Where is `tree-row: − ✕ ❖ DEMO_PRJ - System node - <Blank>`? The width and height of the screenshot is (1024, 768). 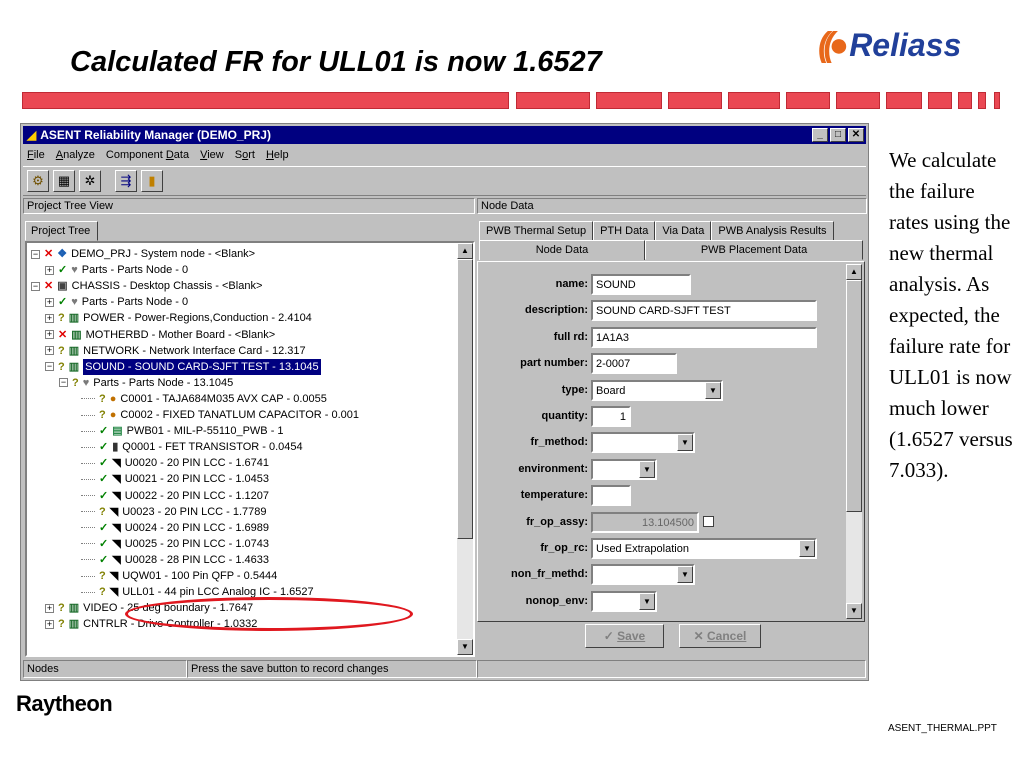 tree-row: − ✕ ❖ DEMO_PRJ - System node - <Blank> is located at coordinates (143, 254).